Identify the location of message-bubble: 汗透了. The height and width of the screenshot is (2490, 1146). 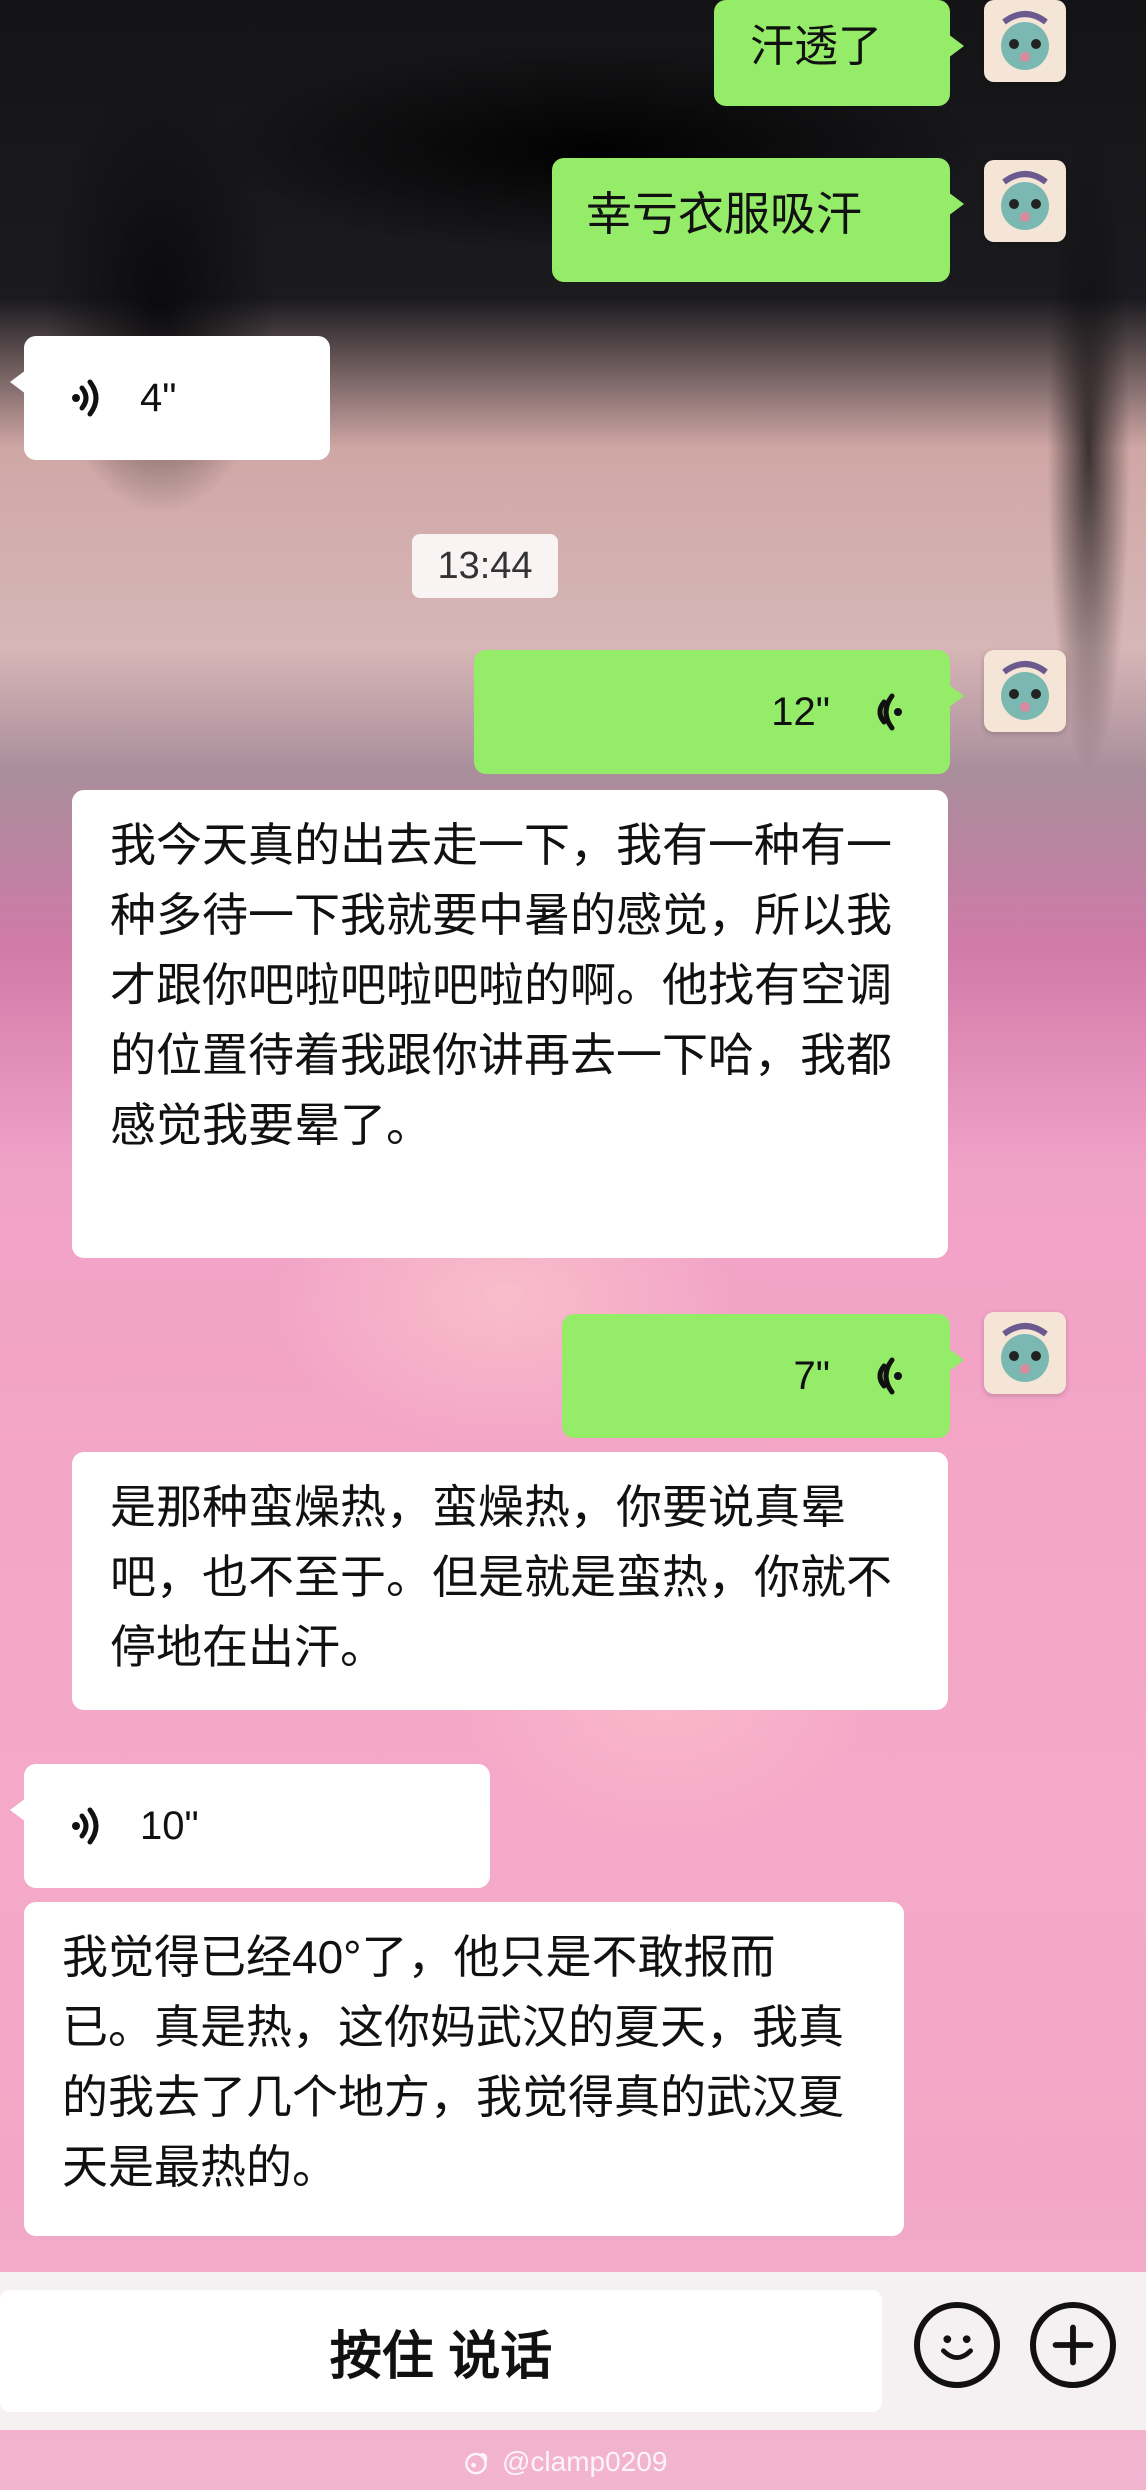
(839, 53).